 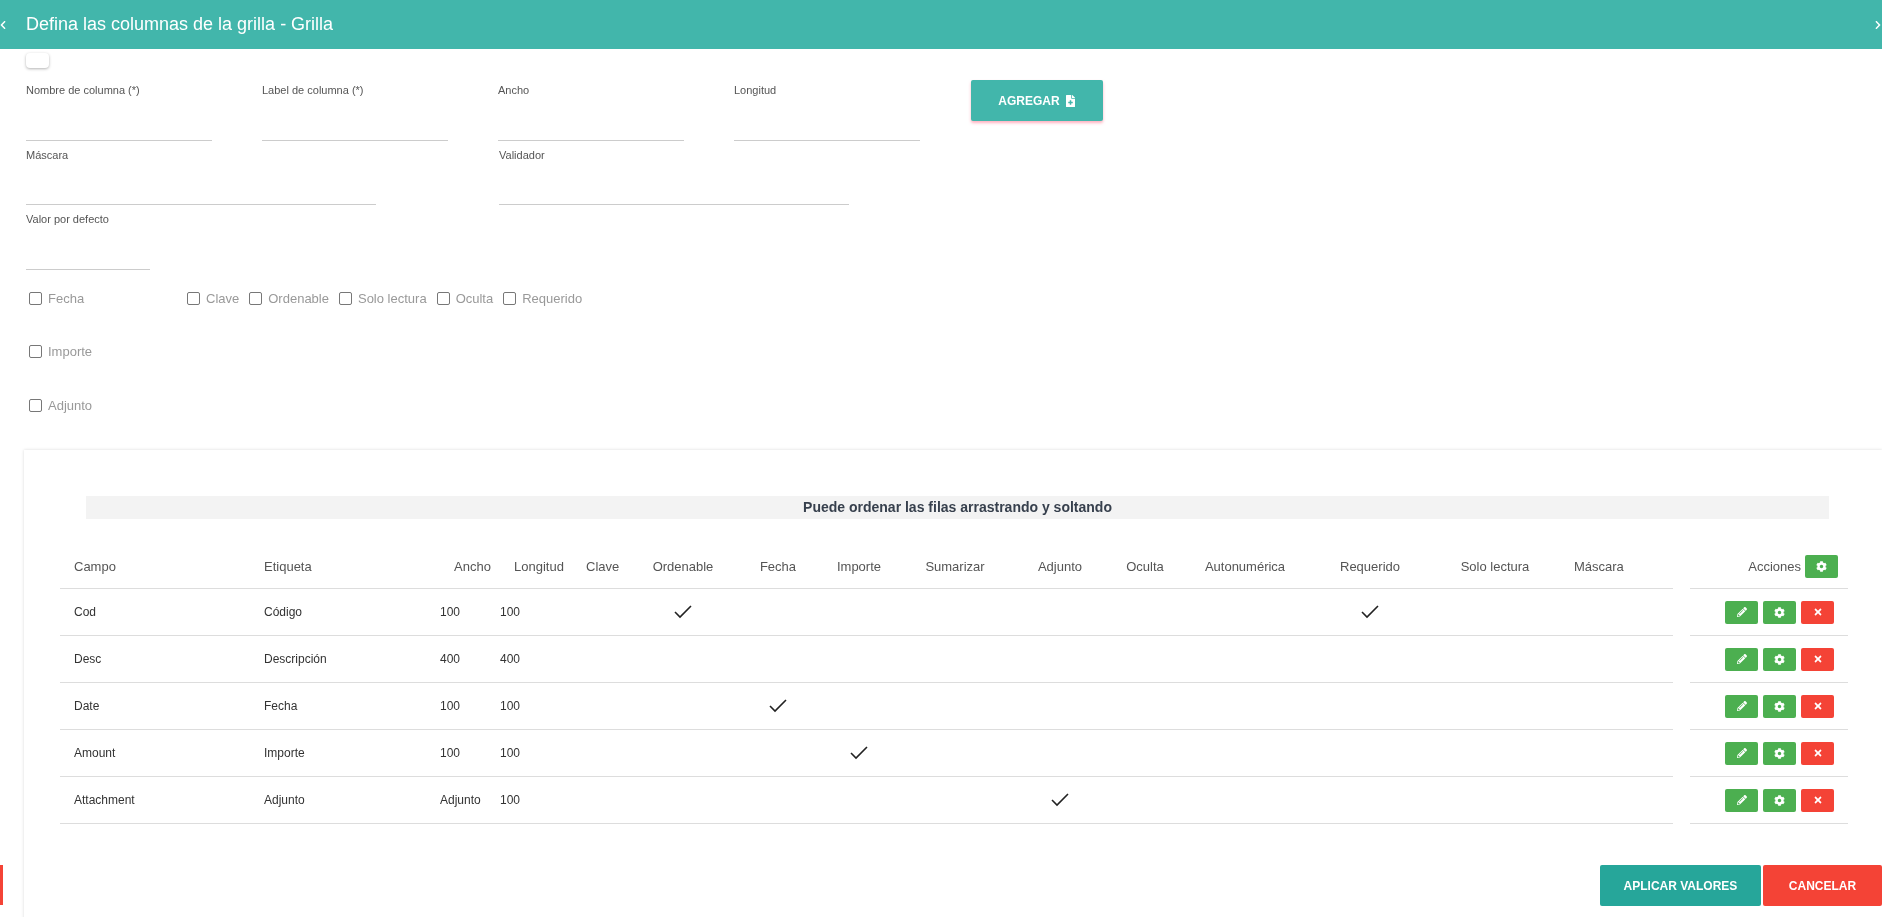 What do you see at coordinates (155, 659) in the screenshot?
I see `table-cell: Desc` at bounding box center [155, 659].